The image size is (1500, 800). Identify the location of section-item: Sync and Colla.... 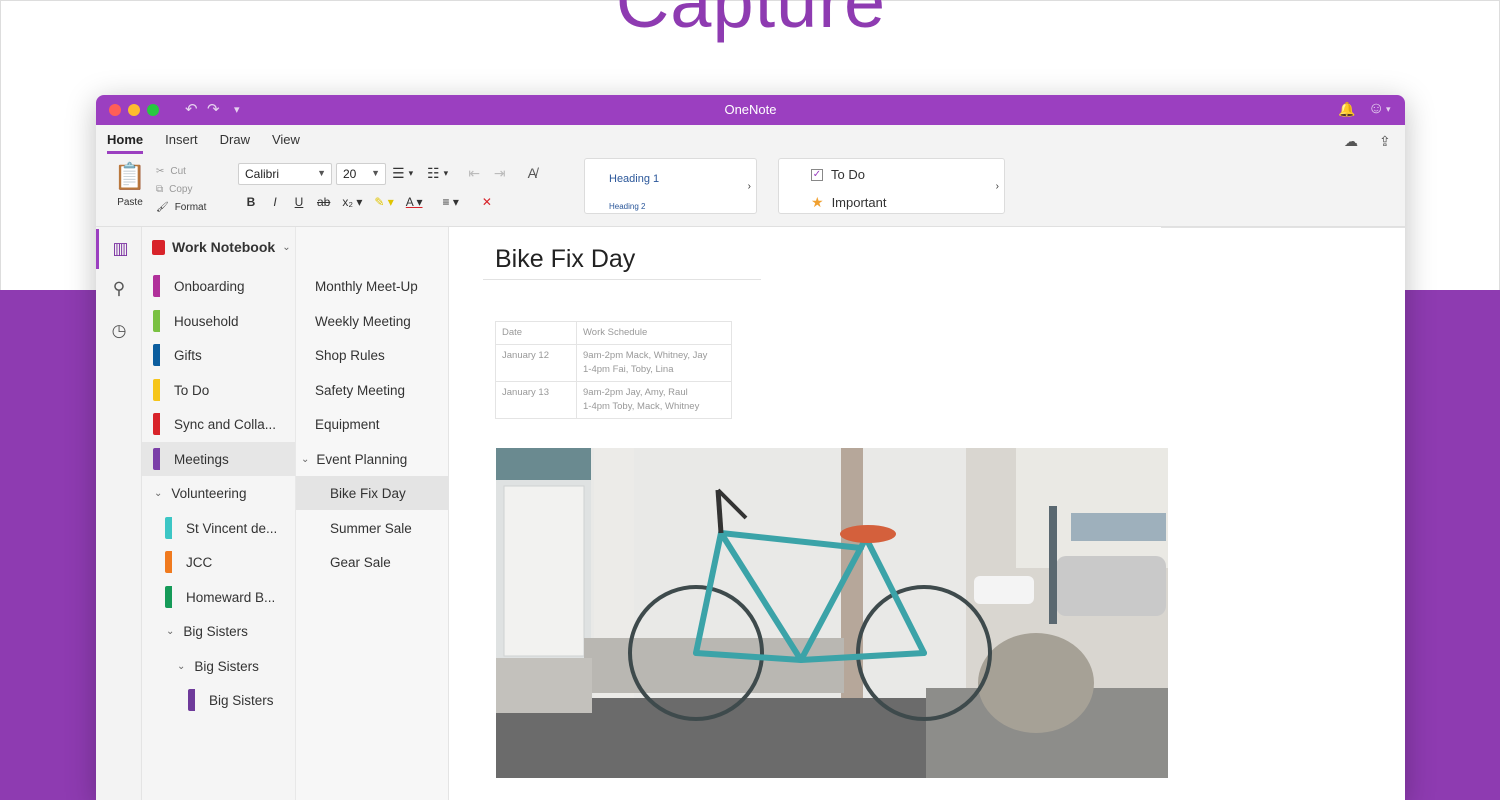
(218, 424).